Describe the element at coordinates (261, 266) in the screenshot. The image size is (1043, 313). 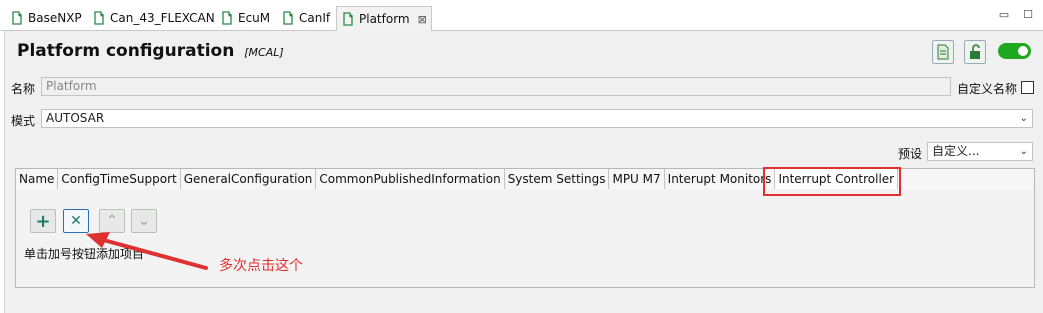
I see `annotation-text: 多次点击这个` at that location.